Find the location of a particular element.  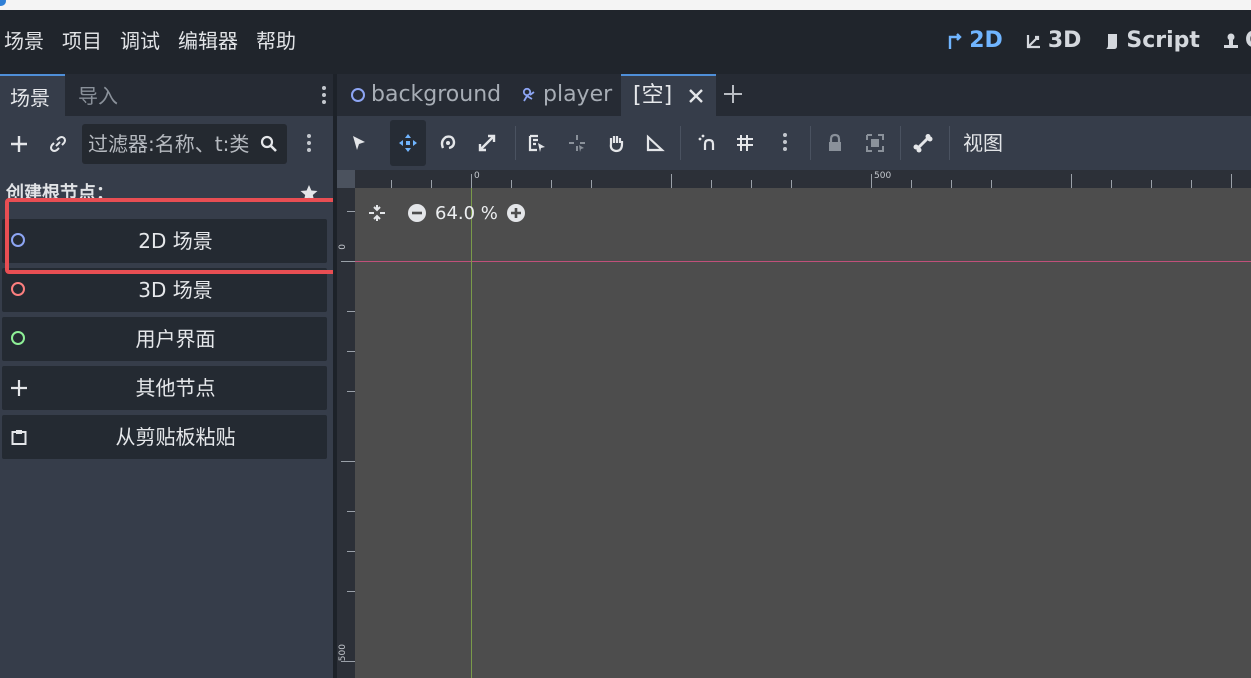

add-node-button is located at coordinates (19, 144).